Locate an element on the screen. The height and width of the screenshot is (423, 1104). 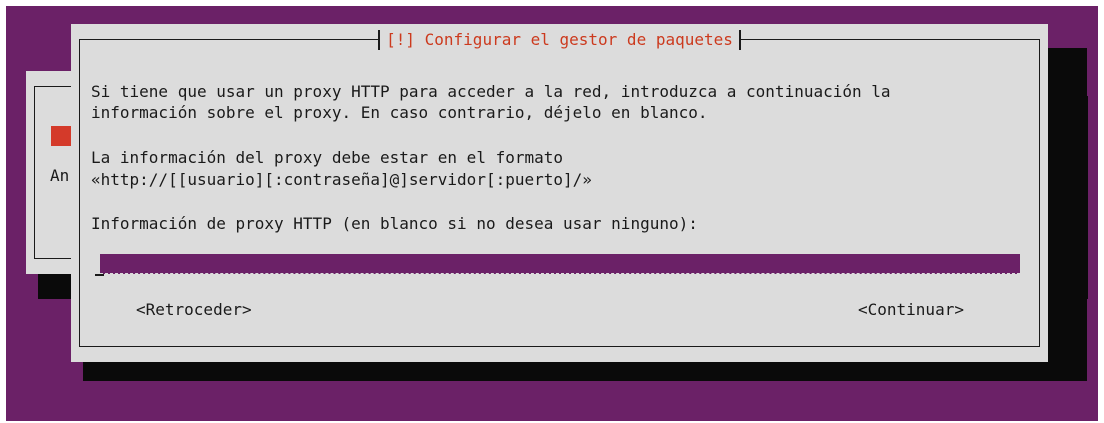
proxy-input is located at coordinates (560, 264).